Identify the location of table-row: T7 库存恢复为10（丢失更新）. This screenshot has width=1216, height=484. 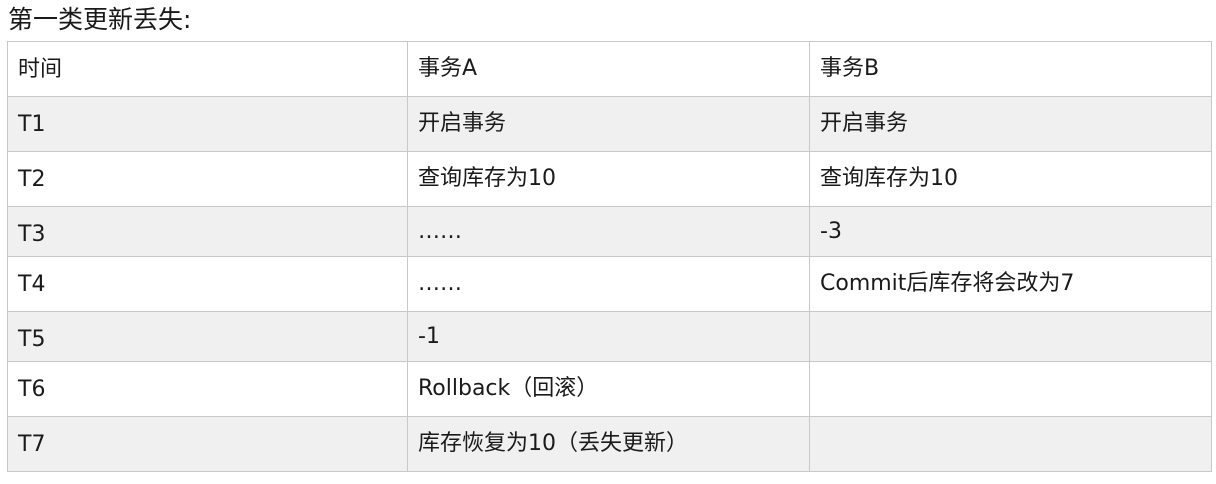
(609, 444).